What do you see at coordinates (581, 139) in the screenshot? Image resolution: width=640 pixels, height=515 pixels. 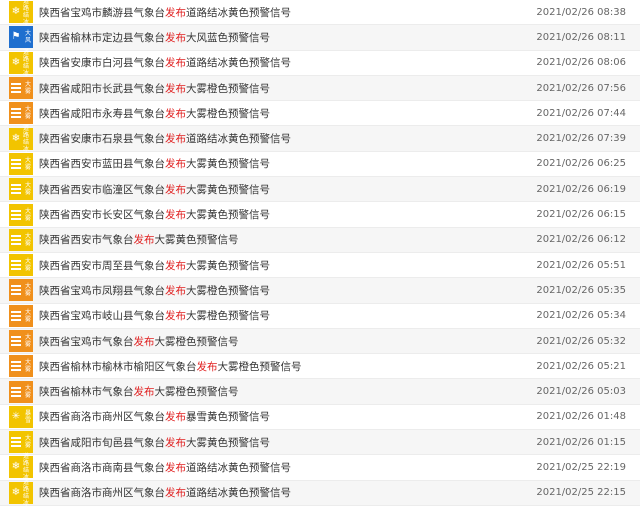 I see `warning-time: 2021/02/26 07:39` at bounding box center [581, 139].